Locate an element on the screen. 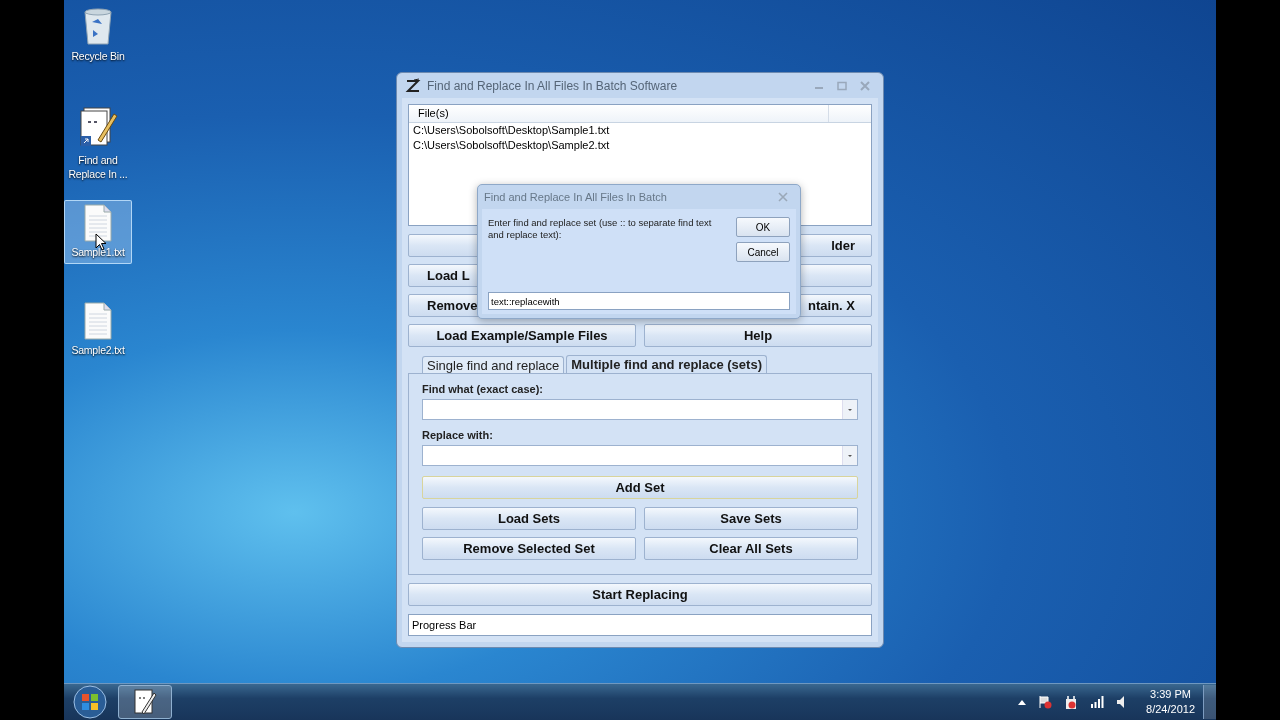 The height and width of the screenshot is (720, 1280). clock-time: 3:39 PM is located at coordinates (1170, 694).